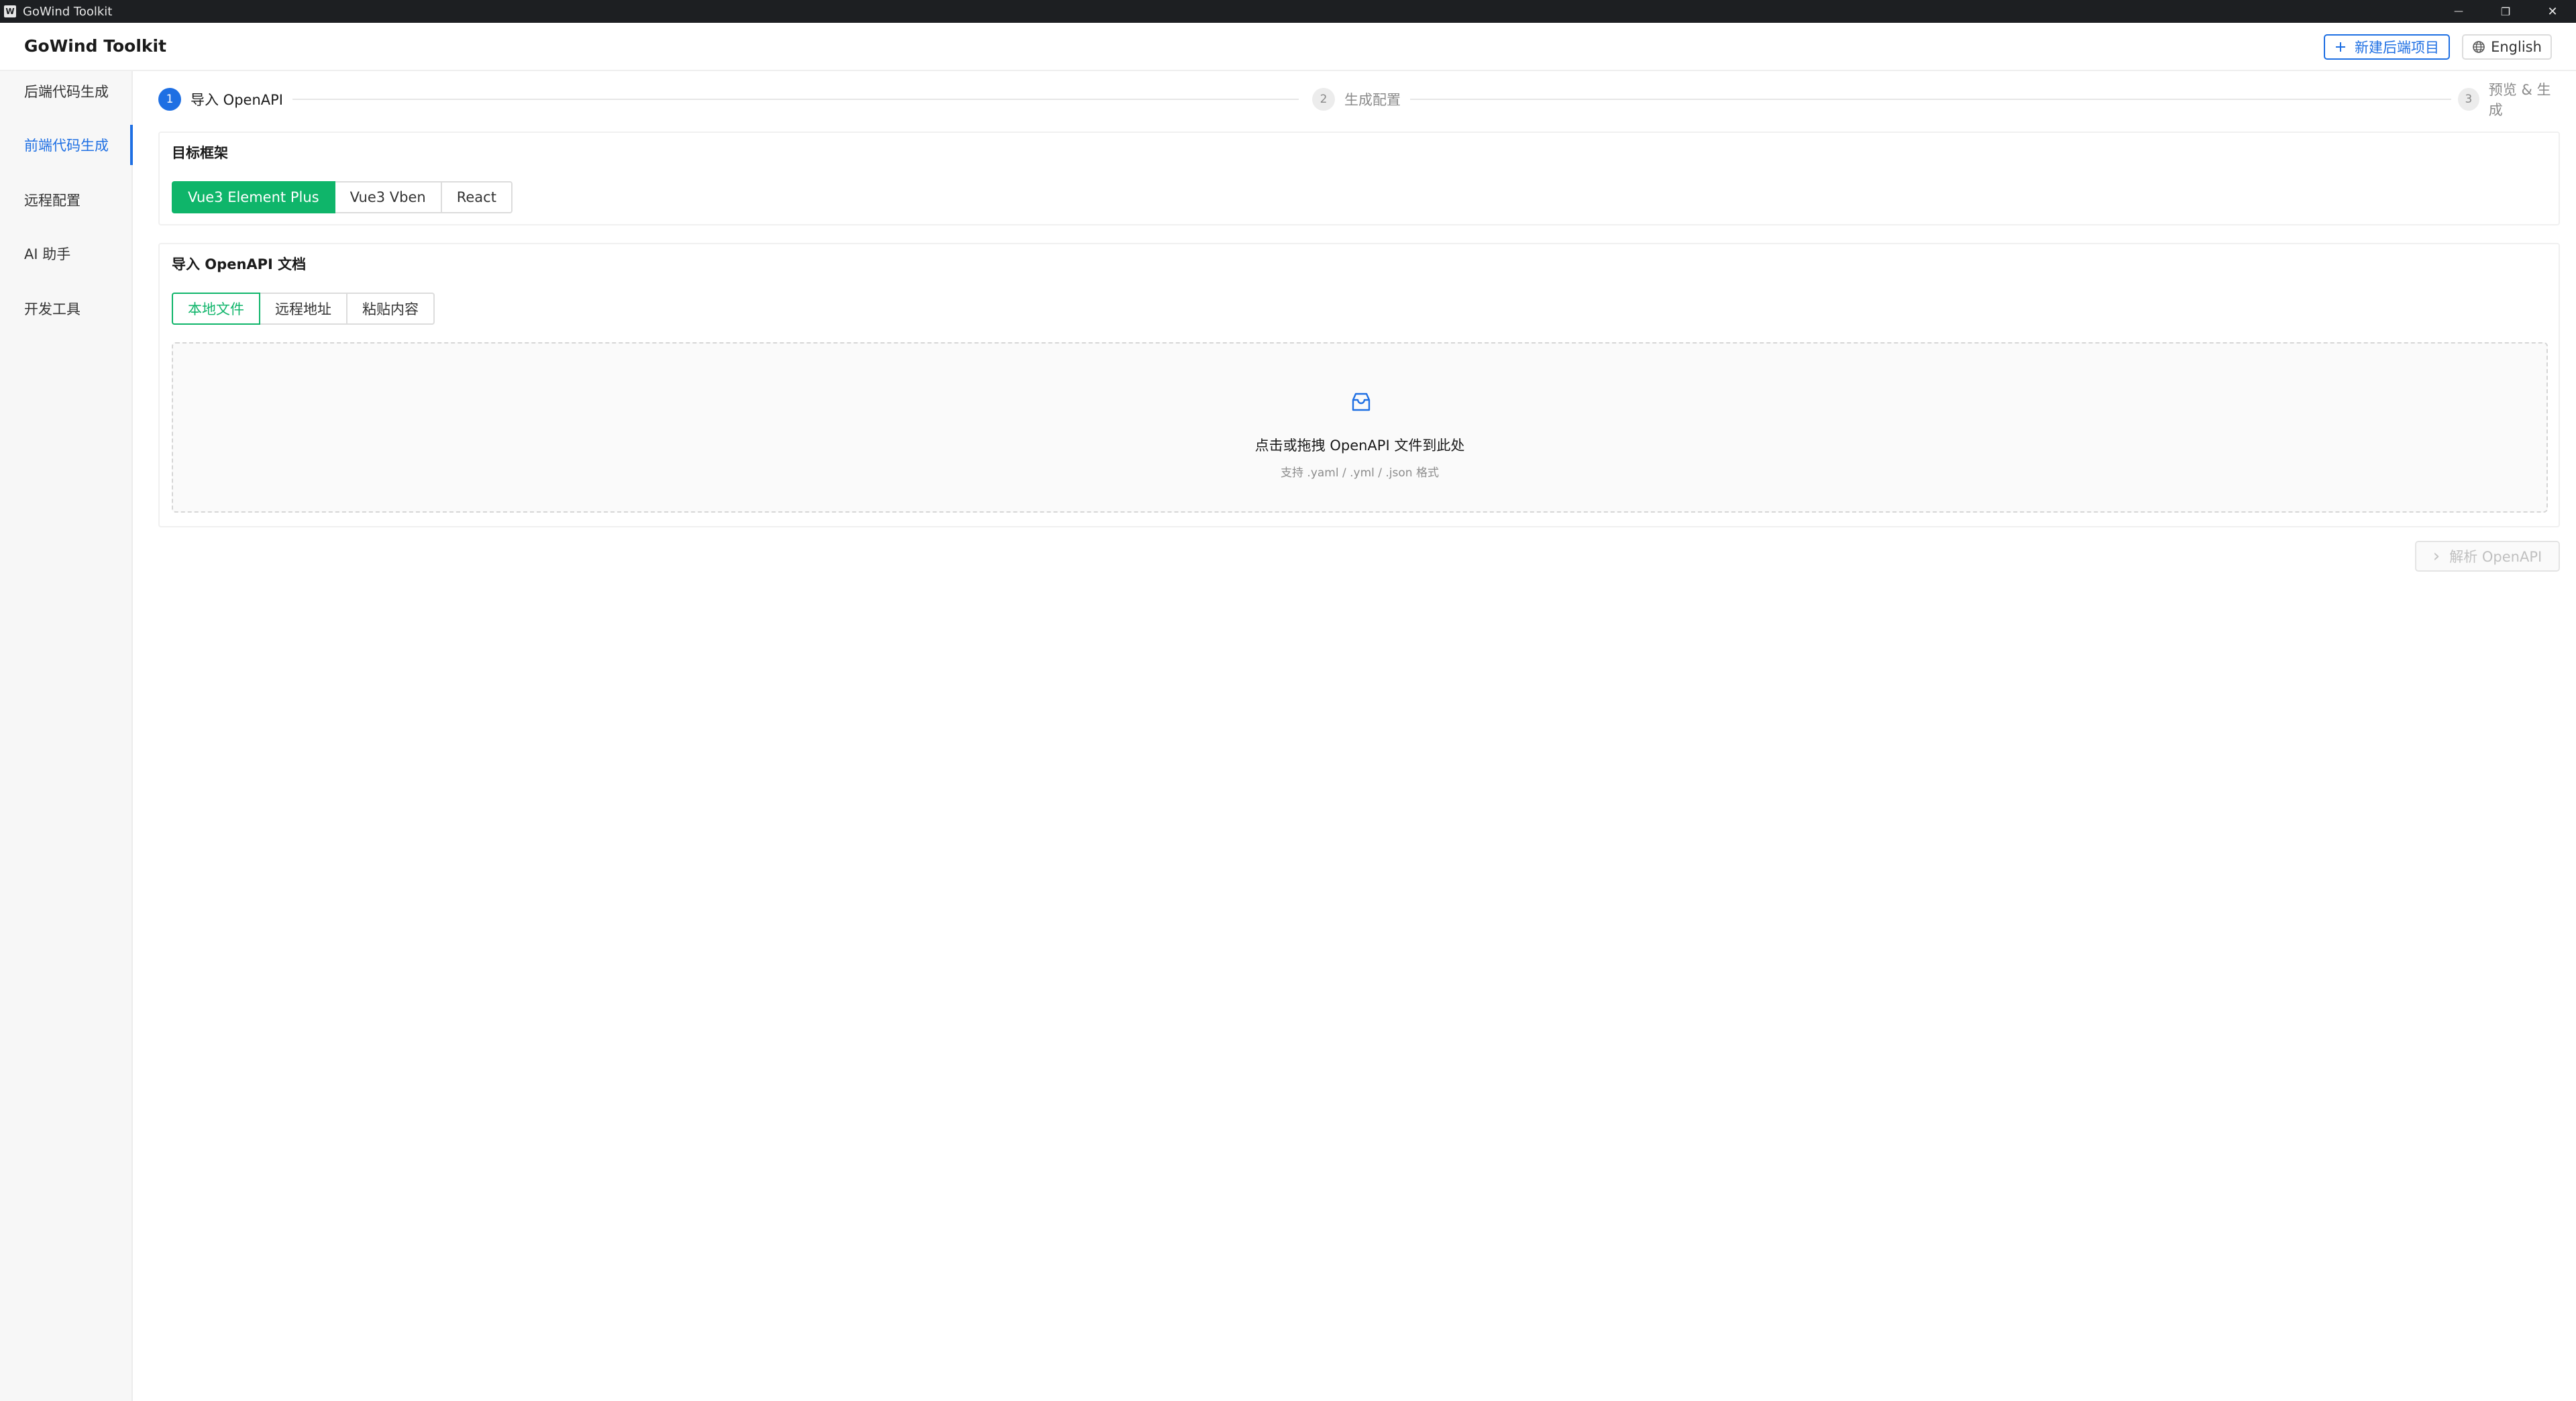 The image size is (2576, 1401). I want to click on step-label: 生成配置, so click(1372, 100).